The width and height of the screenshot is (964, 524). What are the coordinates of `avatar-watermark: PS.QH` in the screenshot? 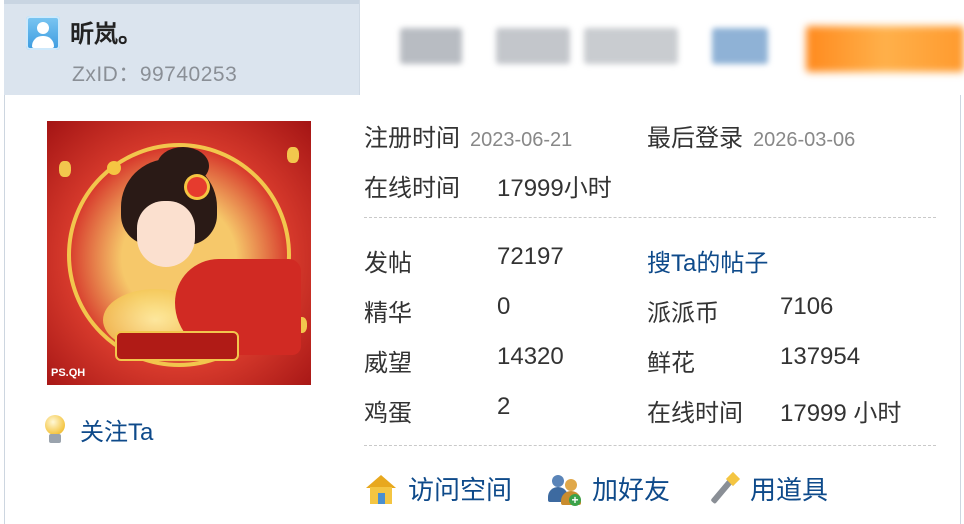 It's located at (68, 373).